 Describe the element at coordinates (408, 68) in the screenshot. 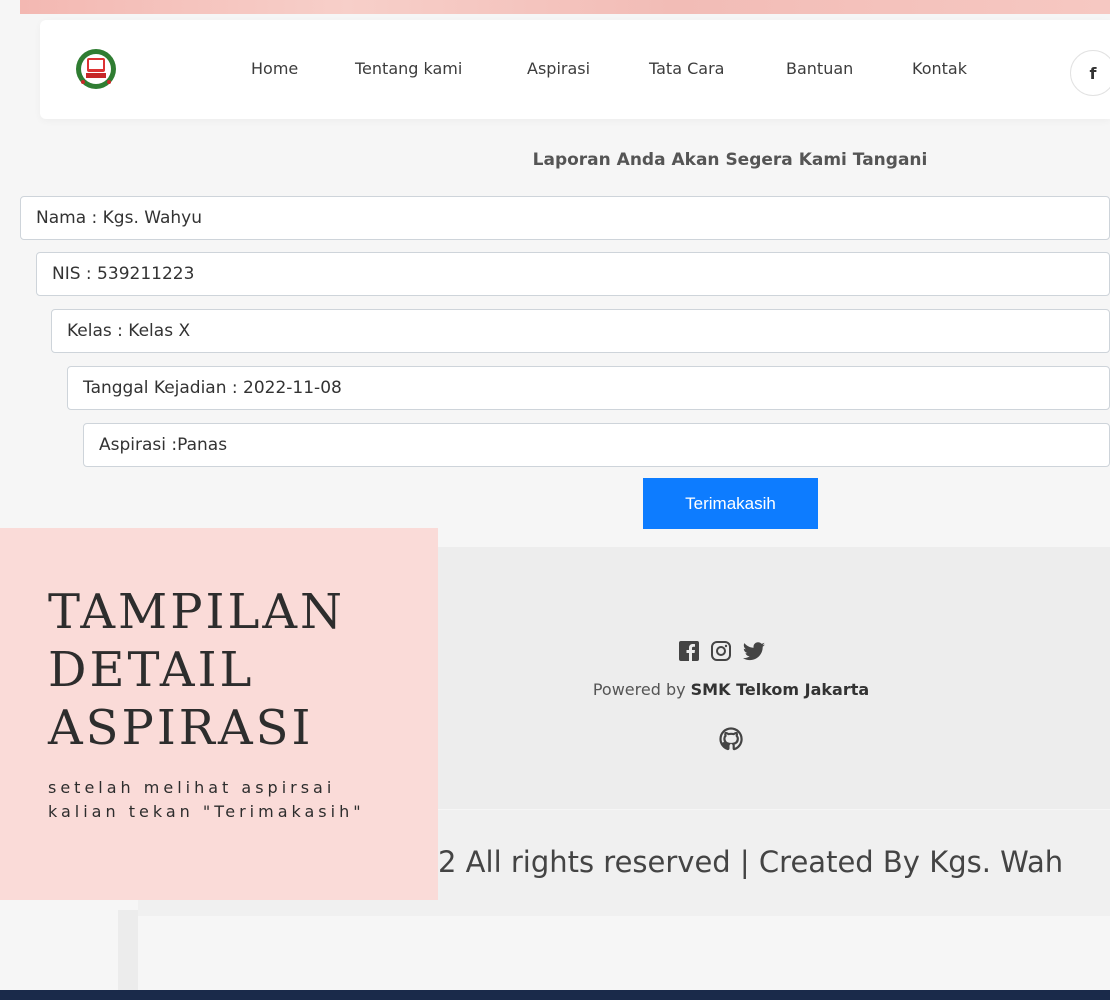

I see `nav-tentang-kami: Tentang kami` at that location.